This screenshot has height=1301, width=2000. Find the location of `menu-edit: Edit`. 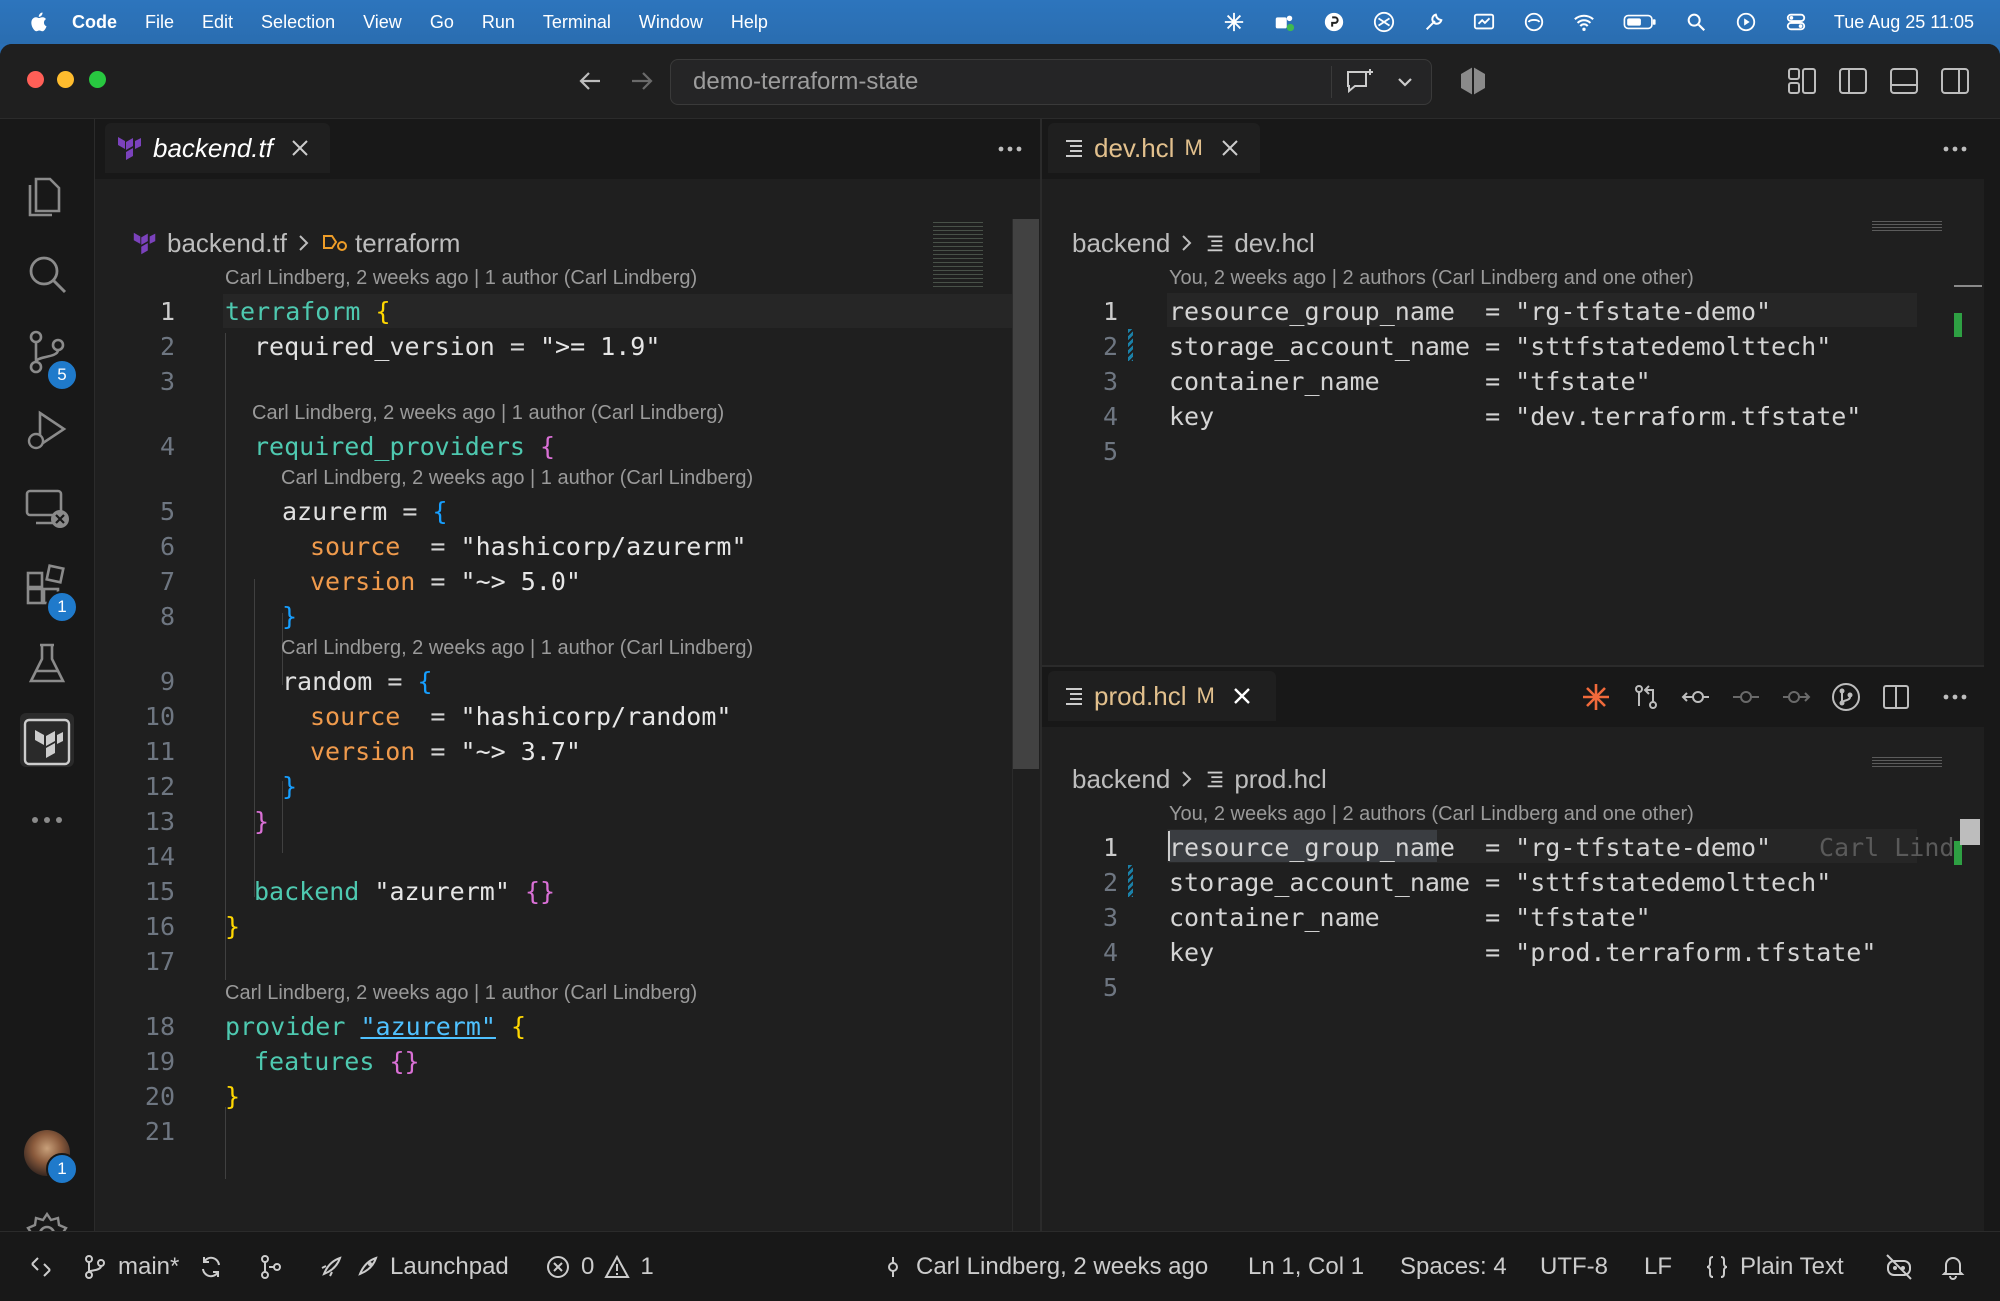

menu-edit: Edit is located at coordinates (217, 22).